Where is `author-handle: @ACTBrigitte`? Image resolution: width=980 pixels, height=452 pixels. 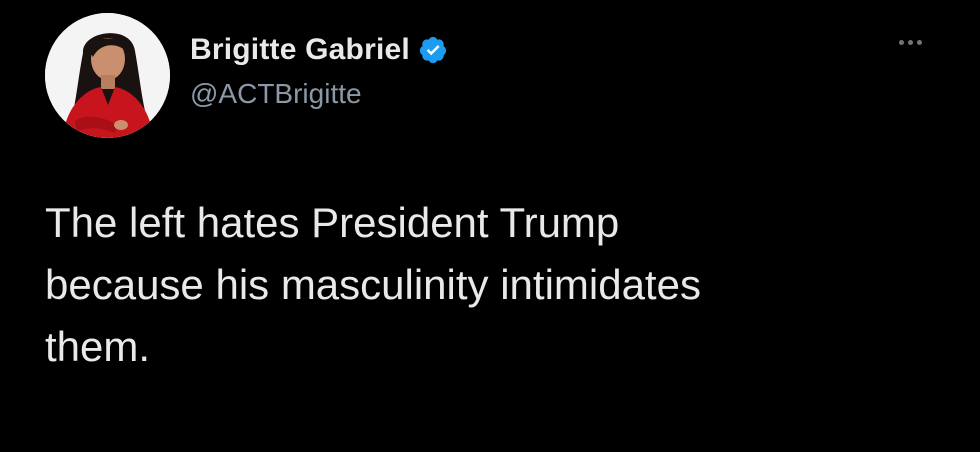
author-handle: @ACTBrigitte is located at coordinates (276, 94).